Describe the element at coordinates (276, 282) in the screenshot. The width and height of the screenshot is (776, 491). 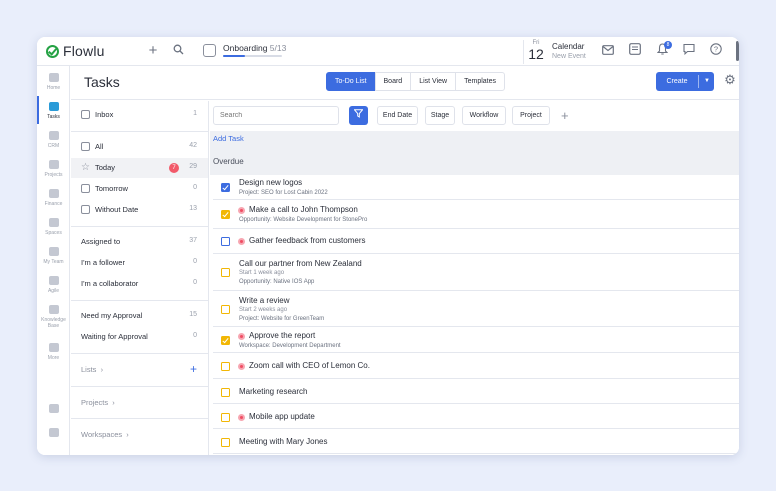
I see `task-relation: Opportunity: Native IOS App` at that location.